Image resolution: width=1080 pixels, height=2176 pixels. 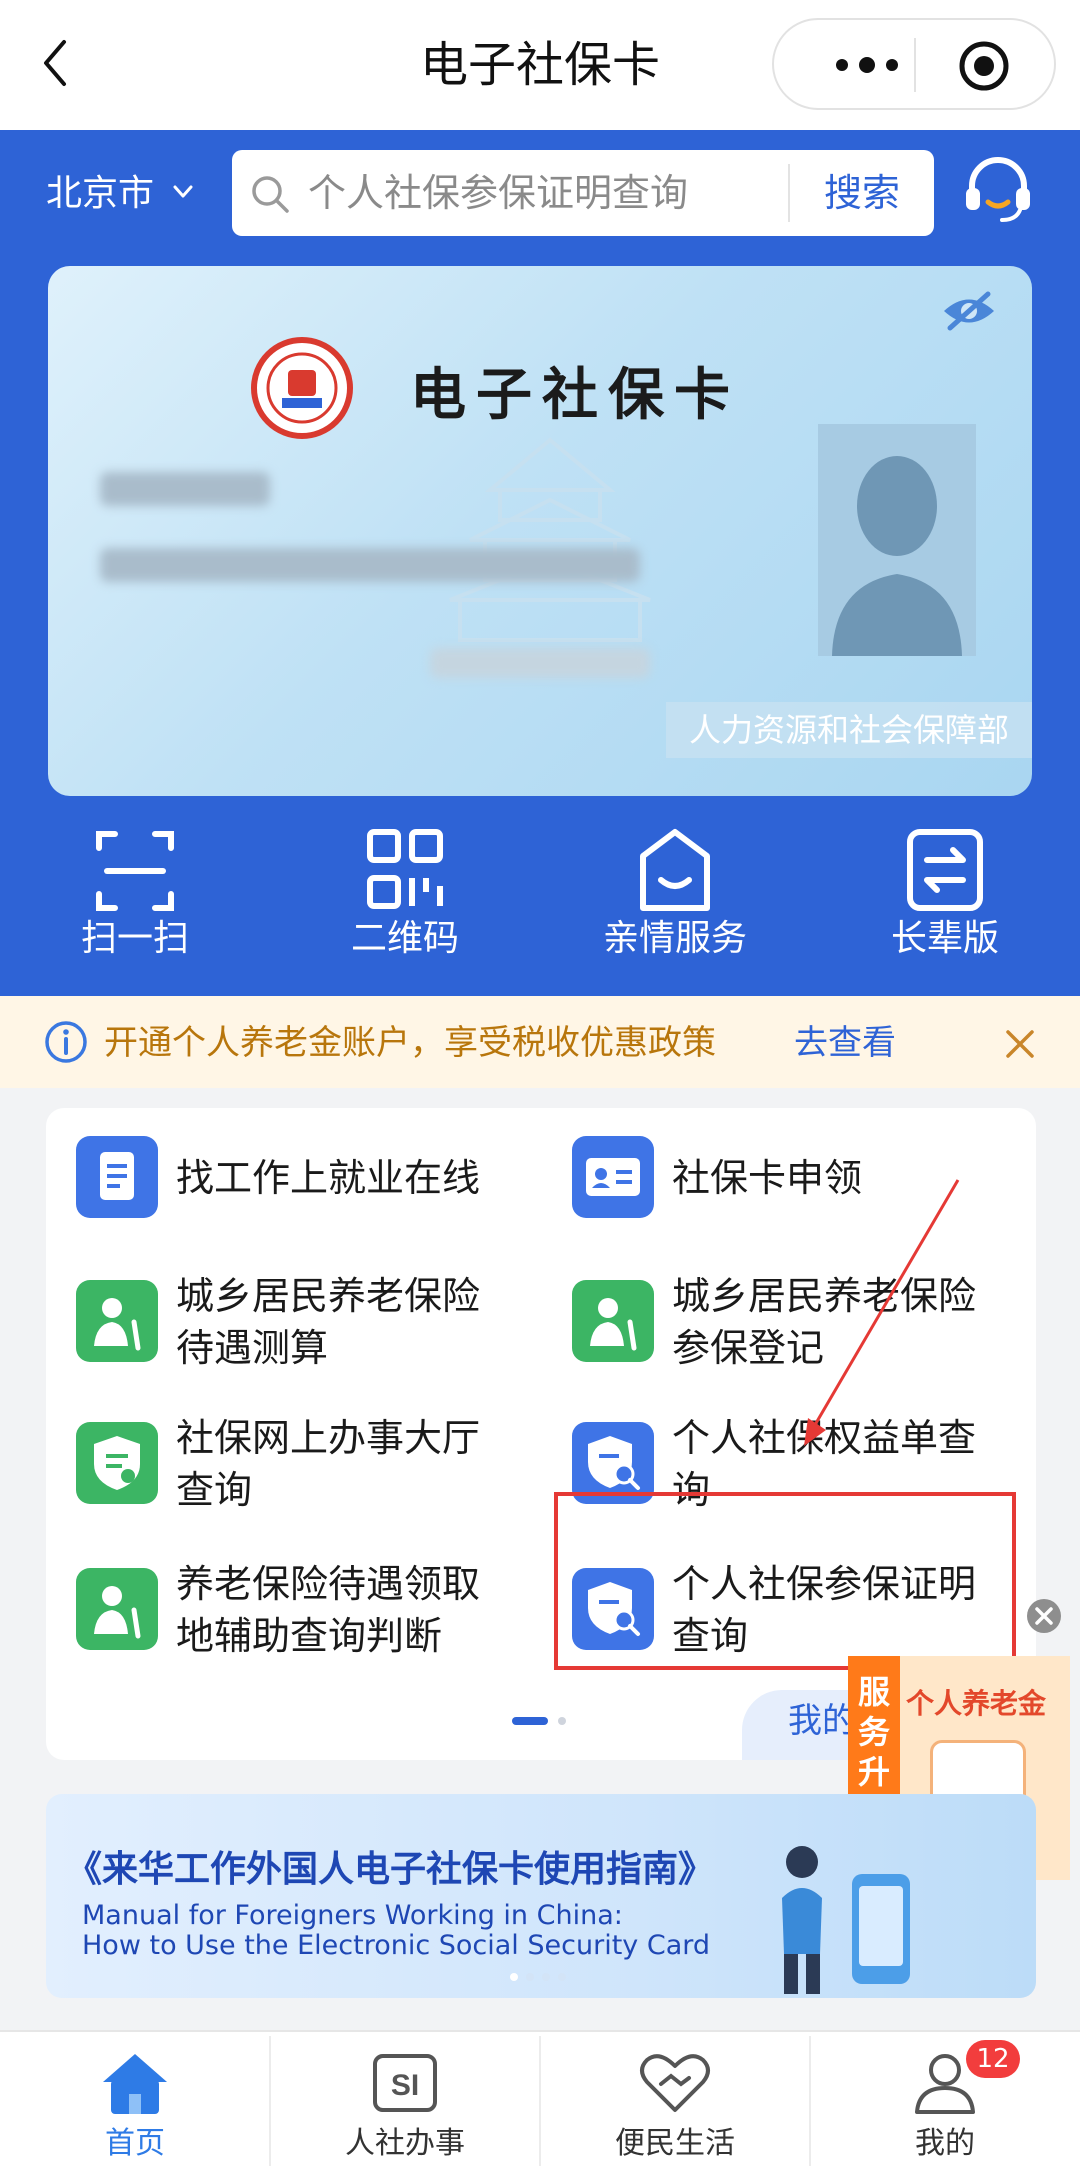 I want to click on card-issuer: 人力资源和社会保障部, so click(x=849, y=730).